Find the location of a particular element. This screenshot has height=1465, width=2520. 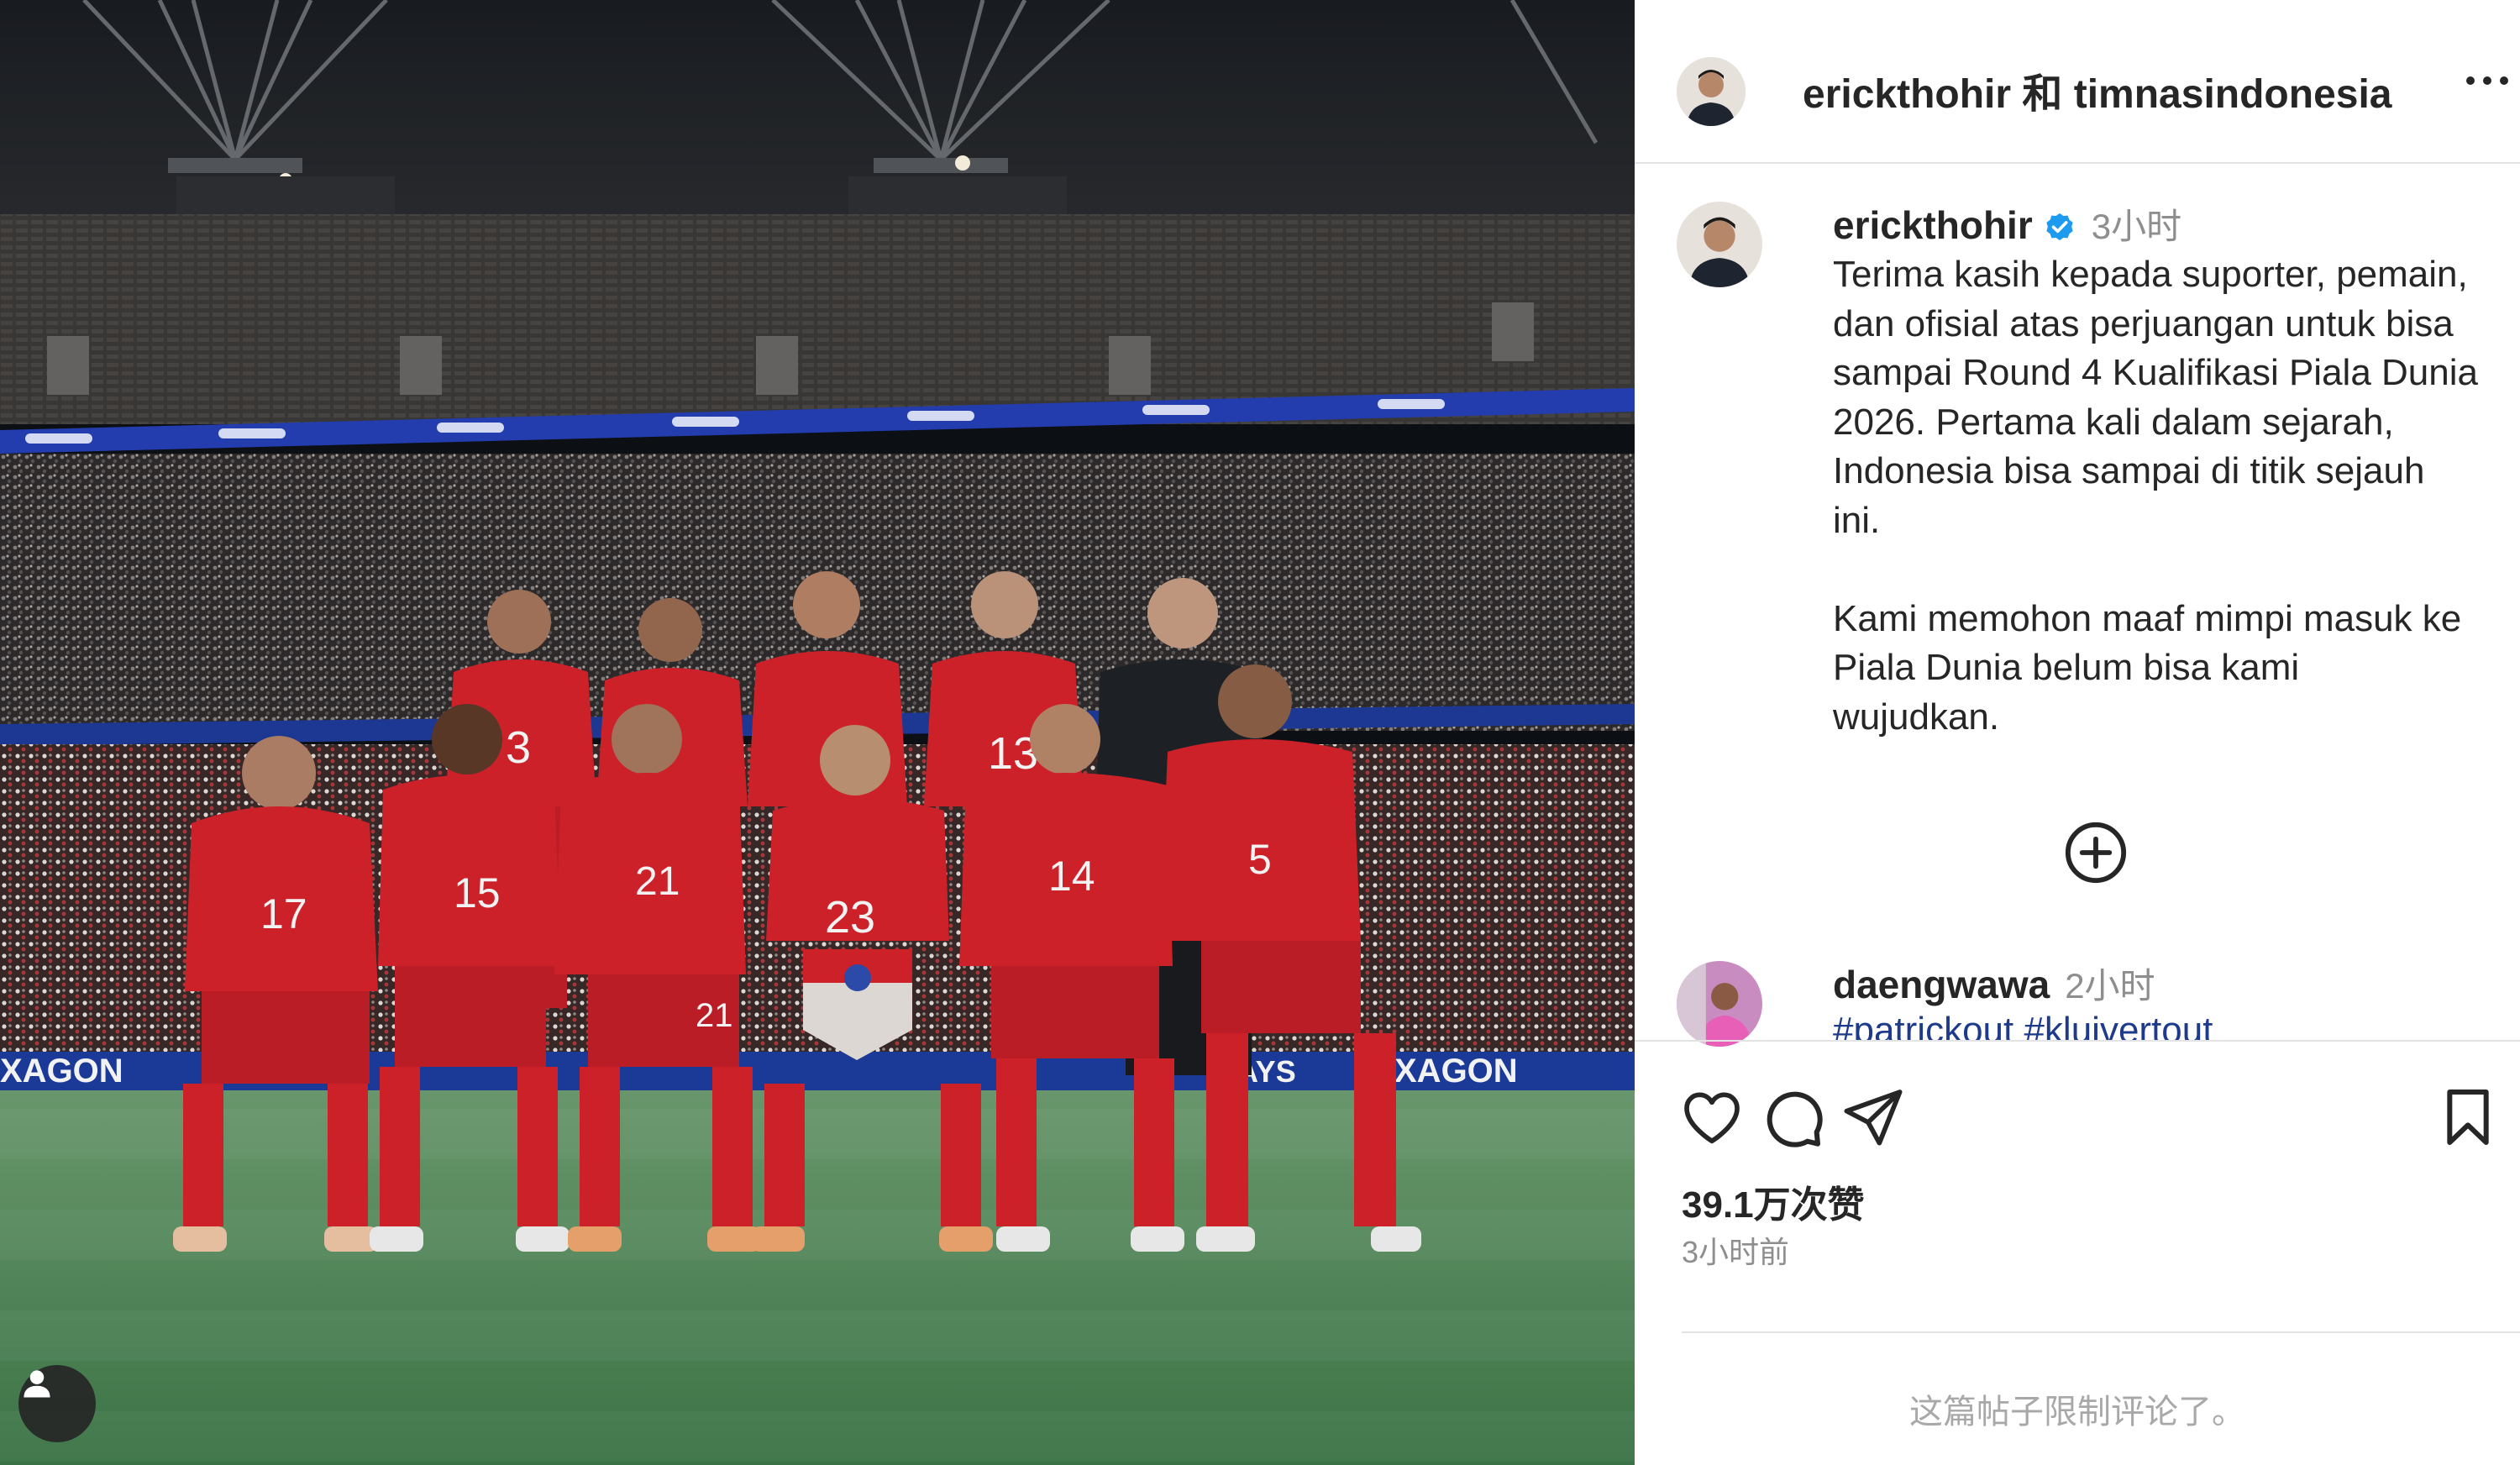

reply-author-line: daengwawa 2小时 is located at coordinates (1994, 985).